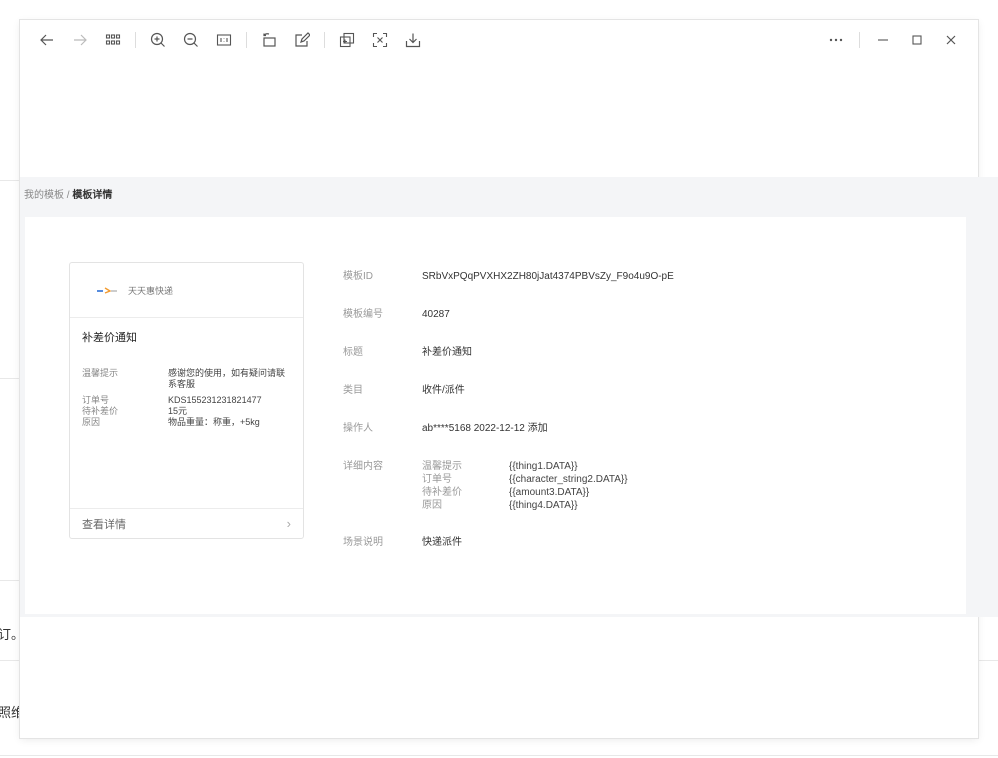  Describe the element at coordinates (104, 524) in the screenshot. I see `view-details-label: 查看详情` at that location.